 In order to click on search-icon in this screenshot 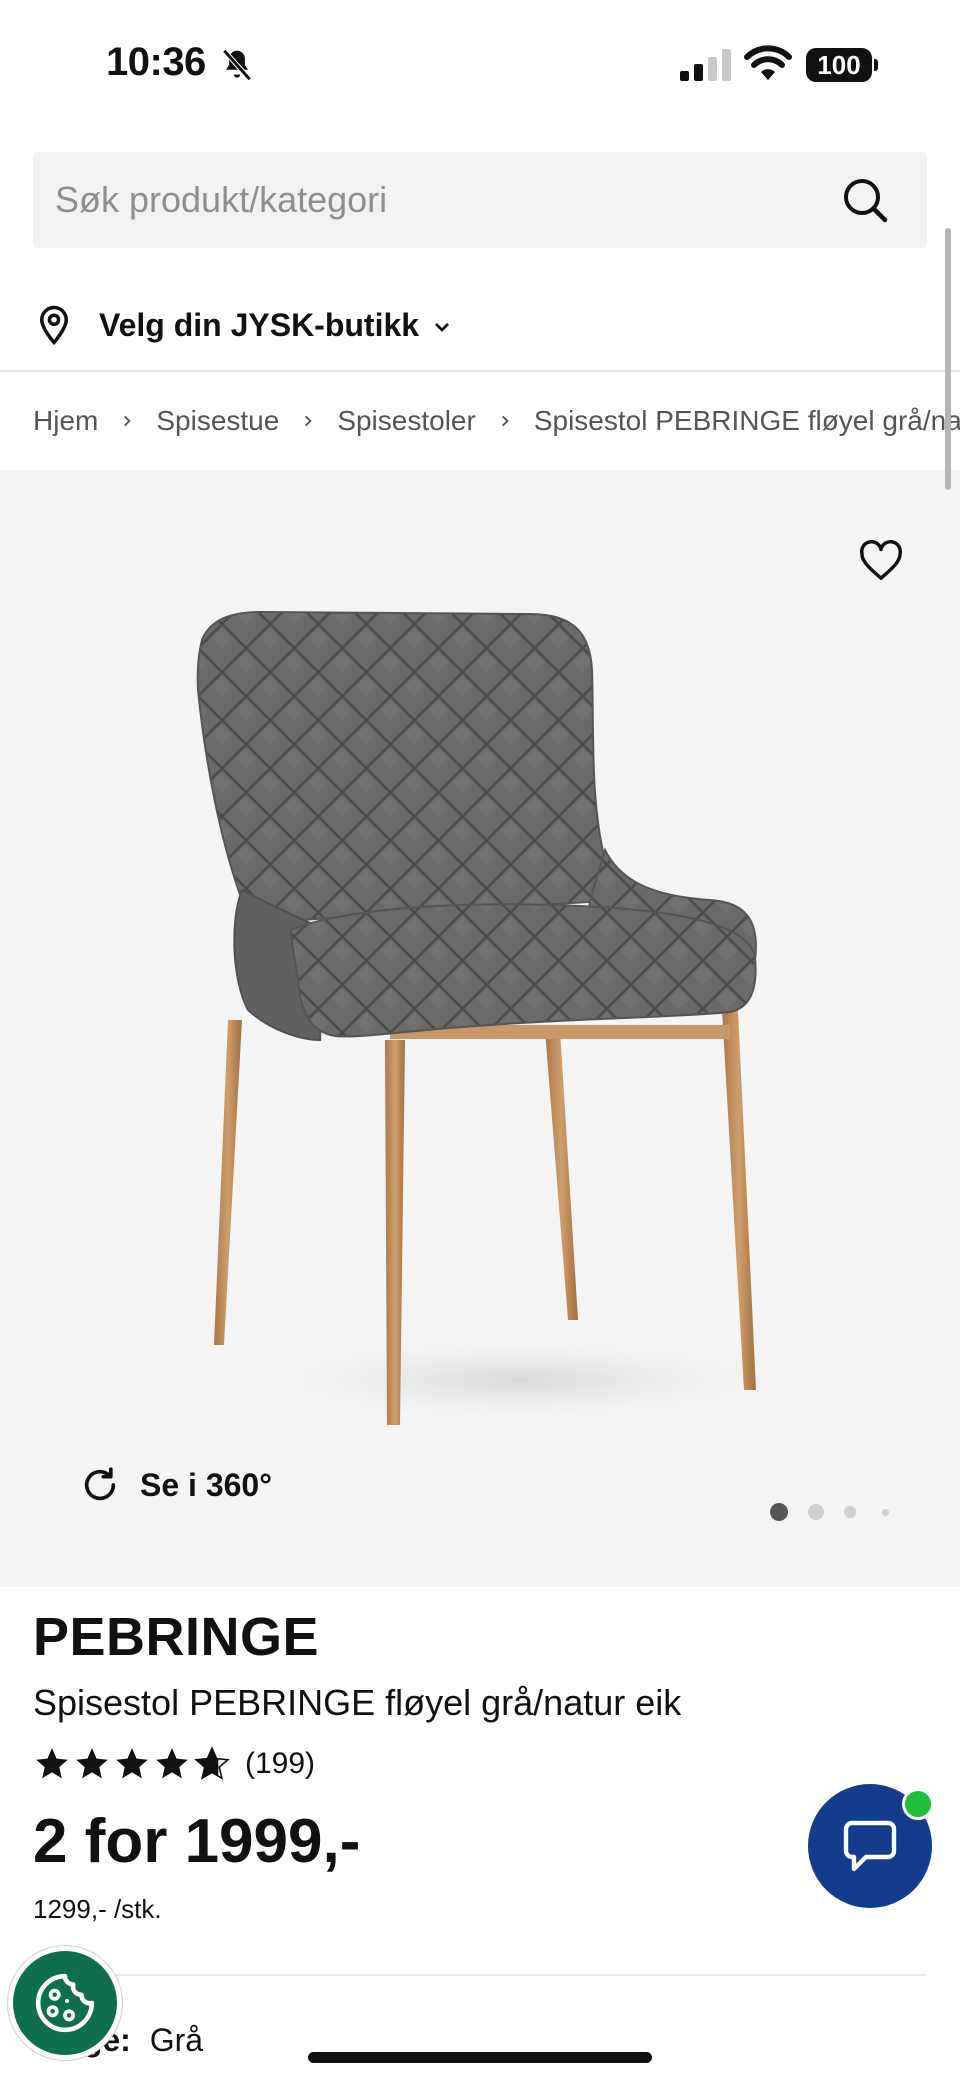, I will do `click(865, 200)`.